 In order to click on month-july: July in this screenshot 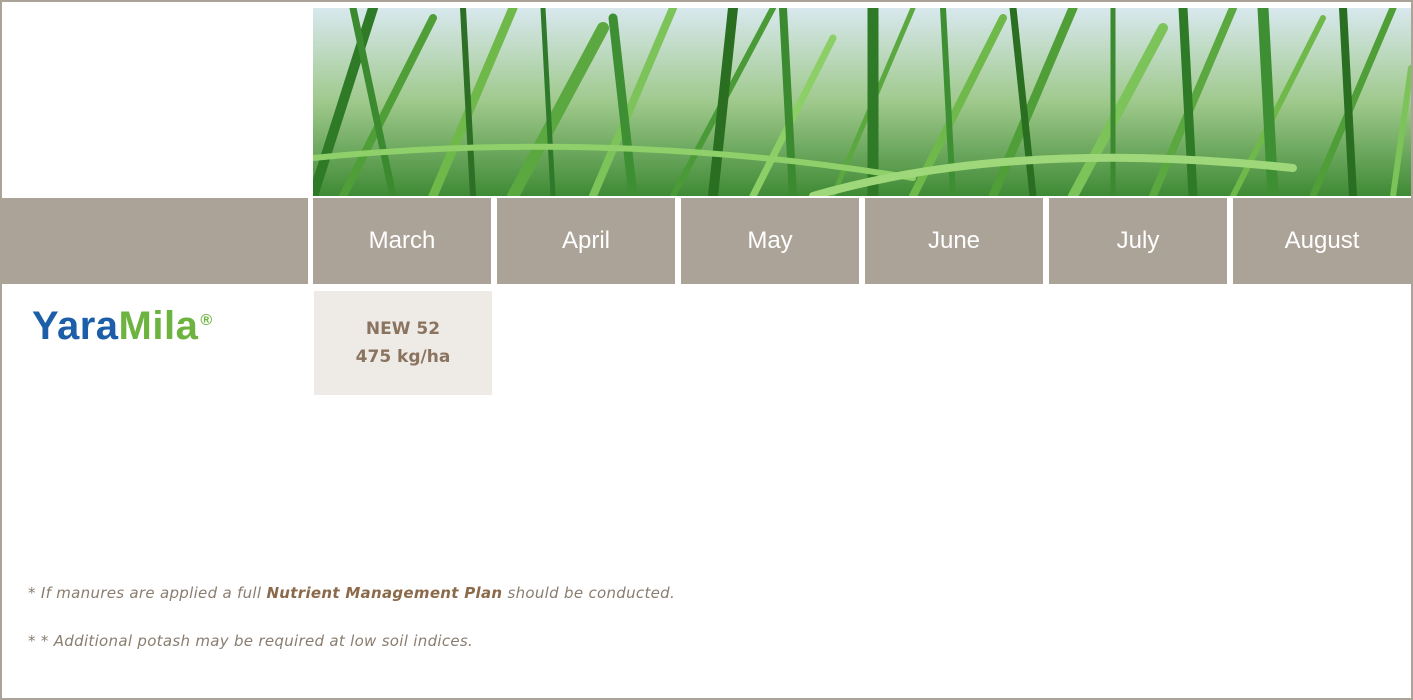, I will do `click(1138, 241)`.